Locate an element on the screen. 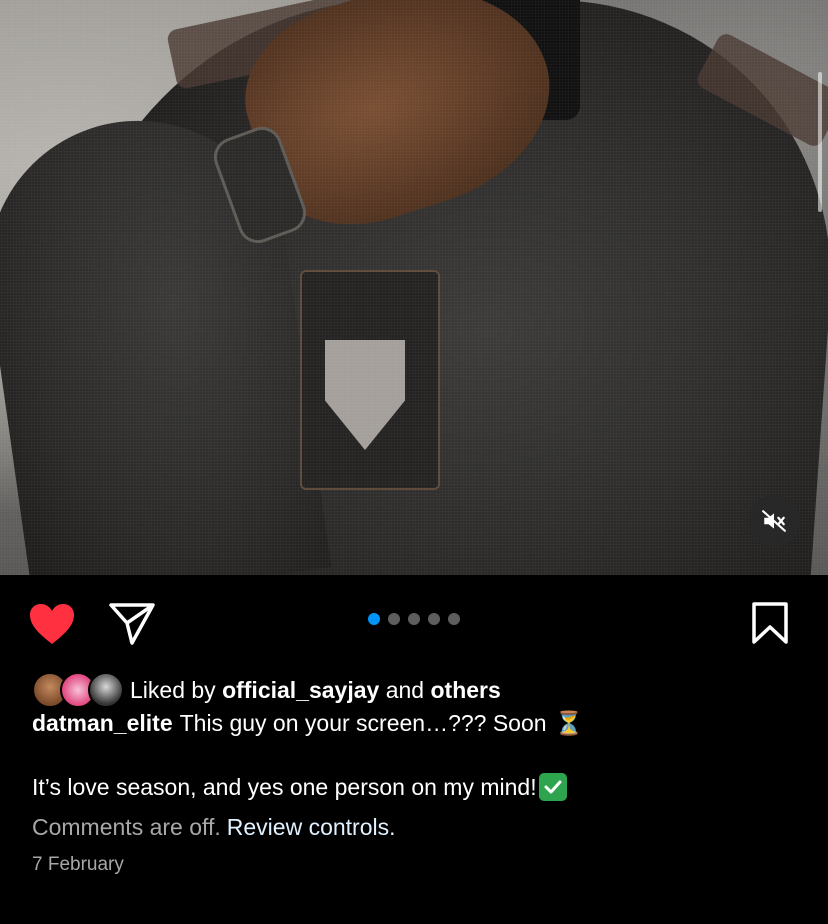  comments-off-text: Comments are off. is located at coordinates (126, 826).